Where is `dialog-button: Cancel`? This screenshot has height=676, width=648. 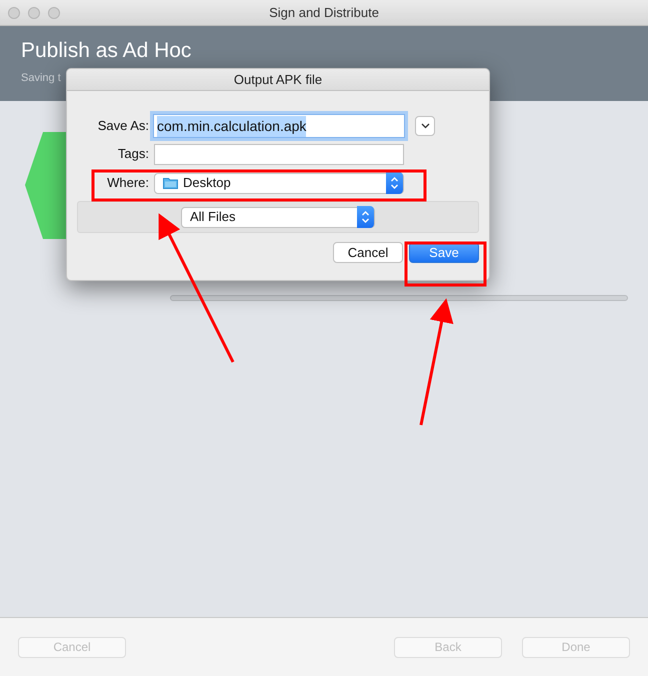
dialog-button: Cancel is located at coordinates (368, 252).